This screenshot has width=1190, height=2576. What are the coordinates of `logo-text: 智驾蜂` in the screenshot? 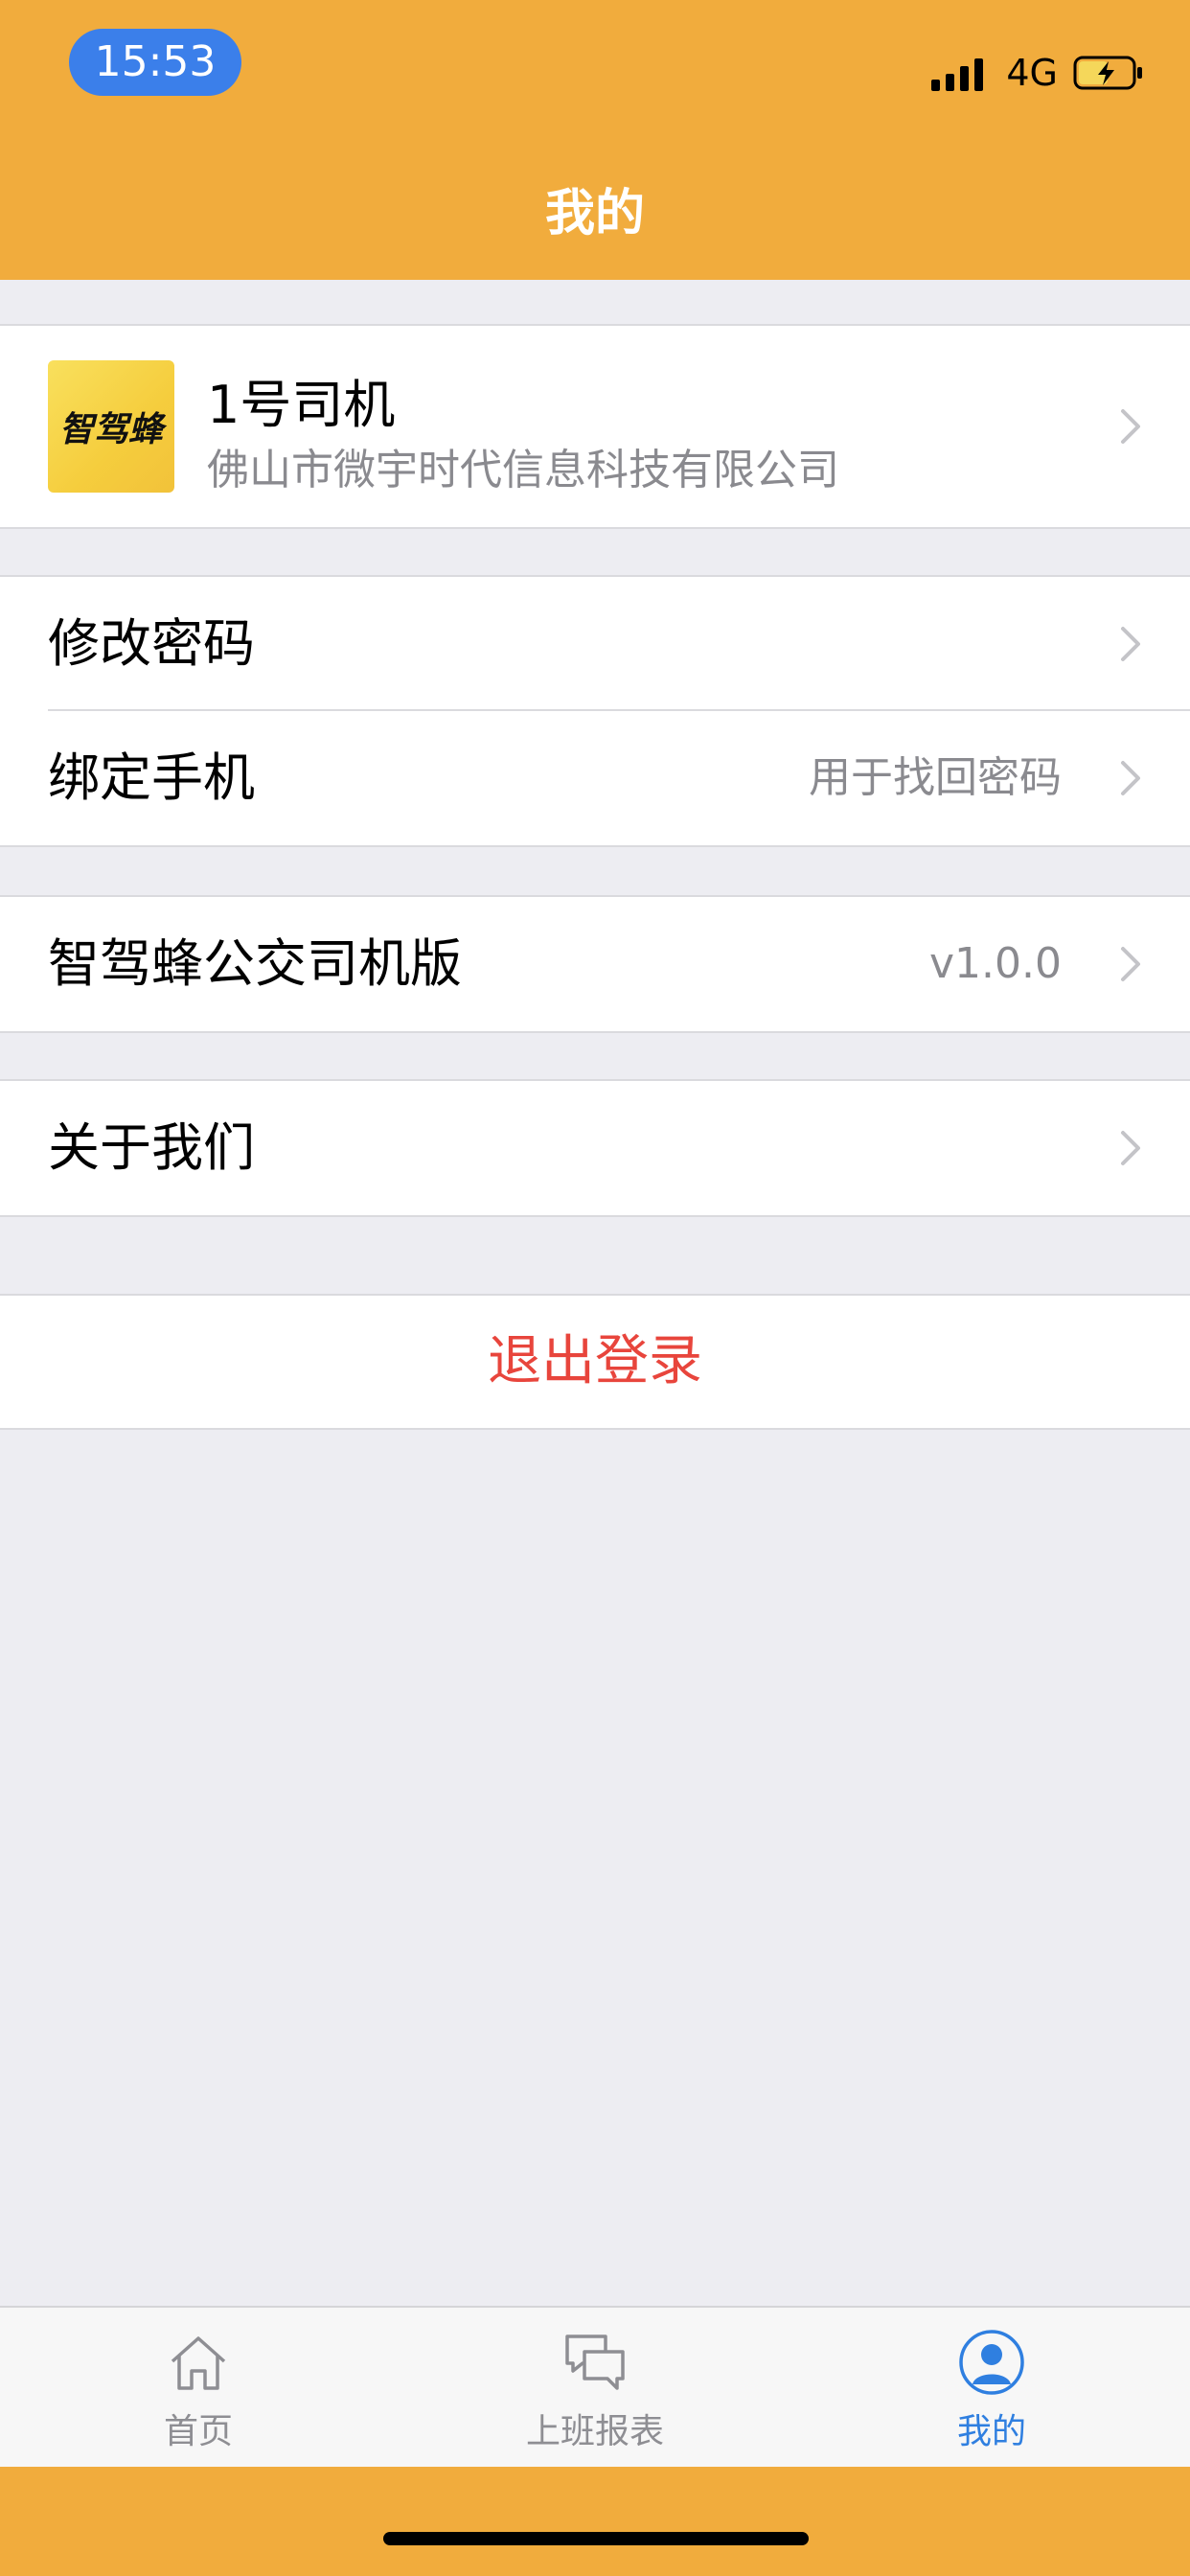 It's located at (114, 429).